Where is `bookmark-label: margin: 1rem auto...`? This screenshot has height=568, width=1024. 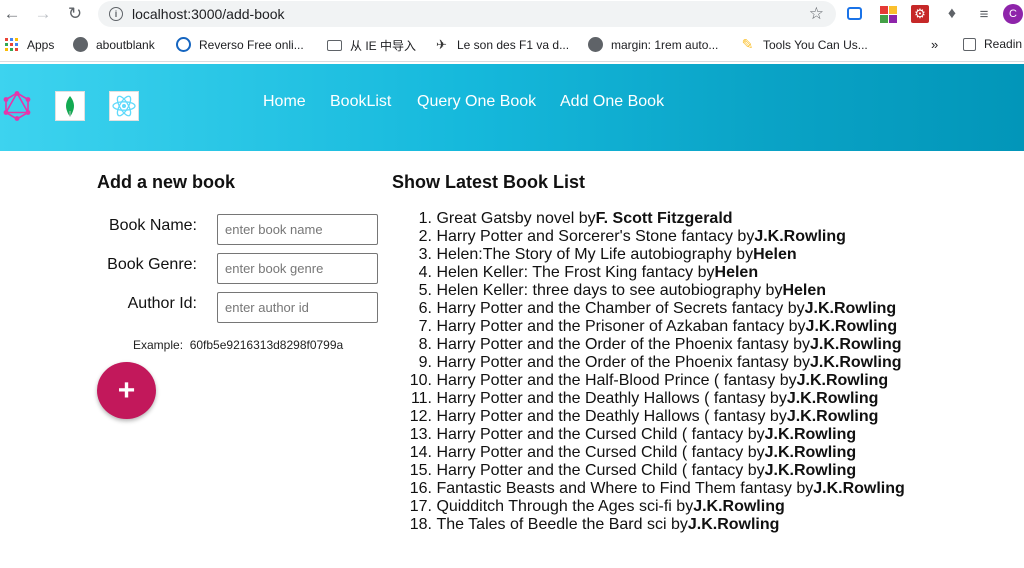 bookmark-label: margin: 1rem auto... is located at coordinates (665, 44).